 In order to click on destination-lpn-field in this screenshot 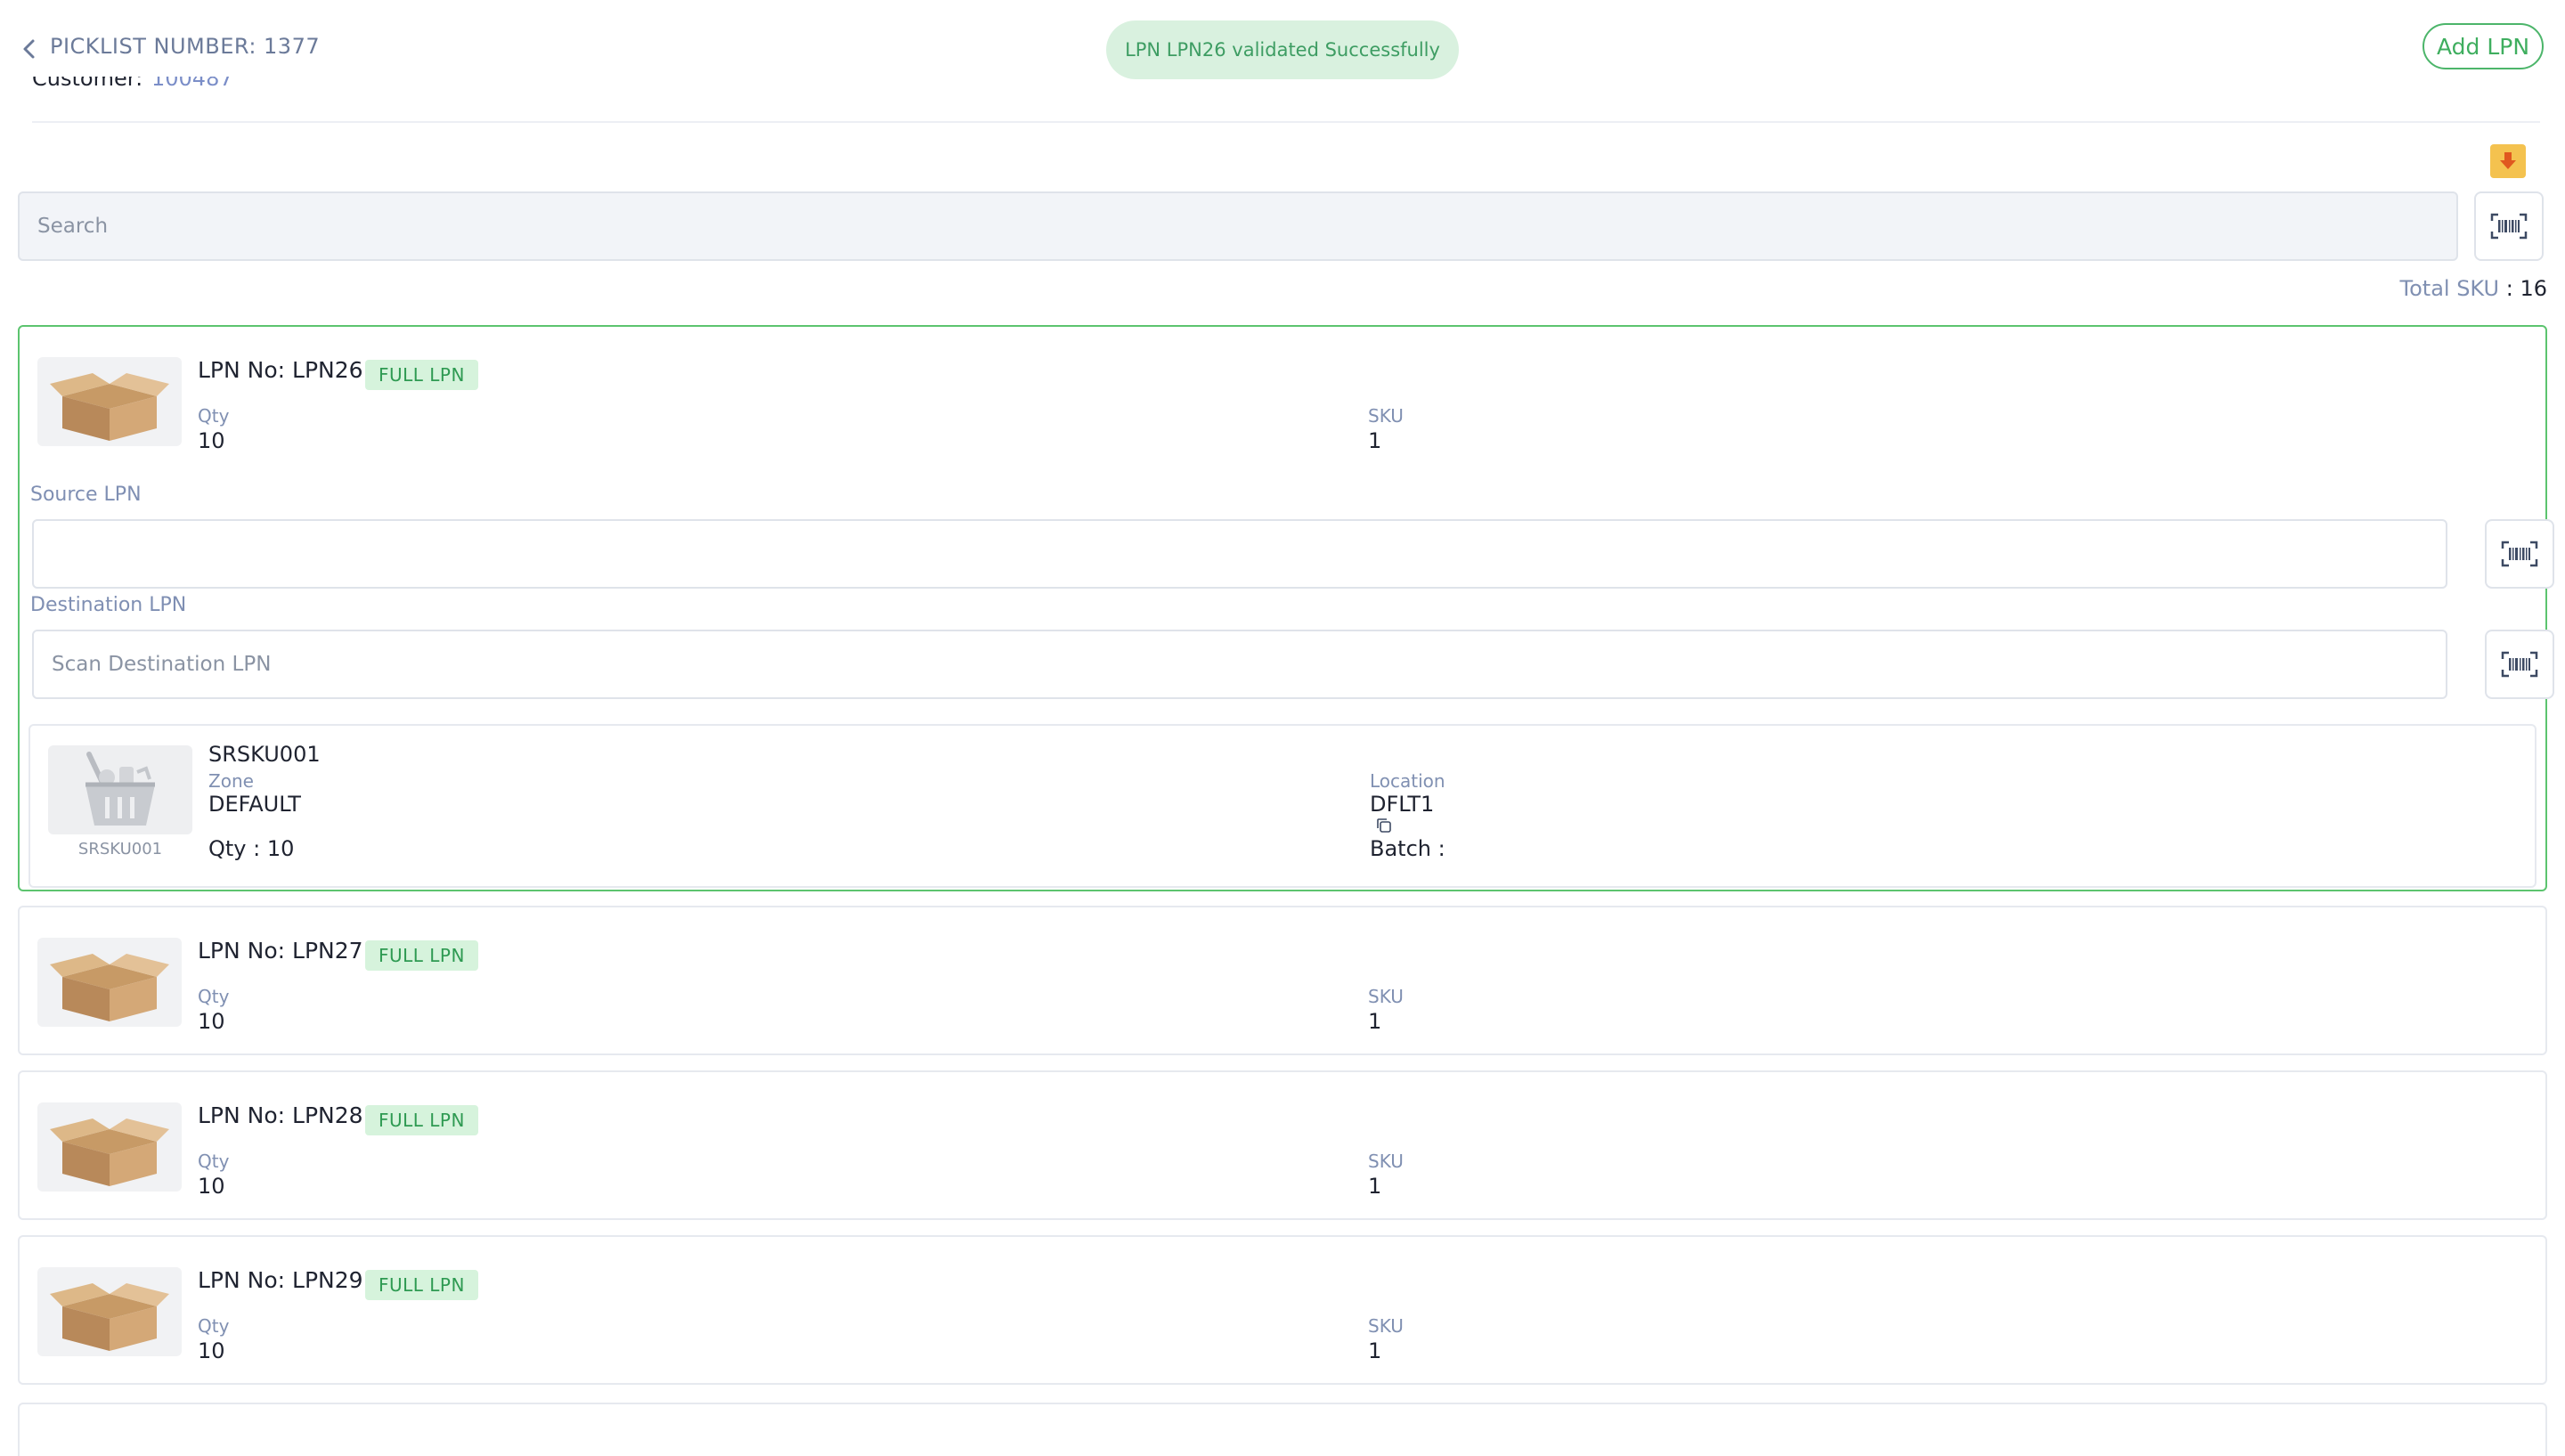, I will do `click(1239, 664)`.